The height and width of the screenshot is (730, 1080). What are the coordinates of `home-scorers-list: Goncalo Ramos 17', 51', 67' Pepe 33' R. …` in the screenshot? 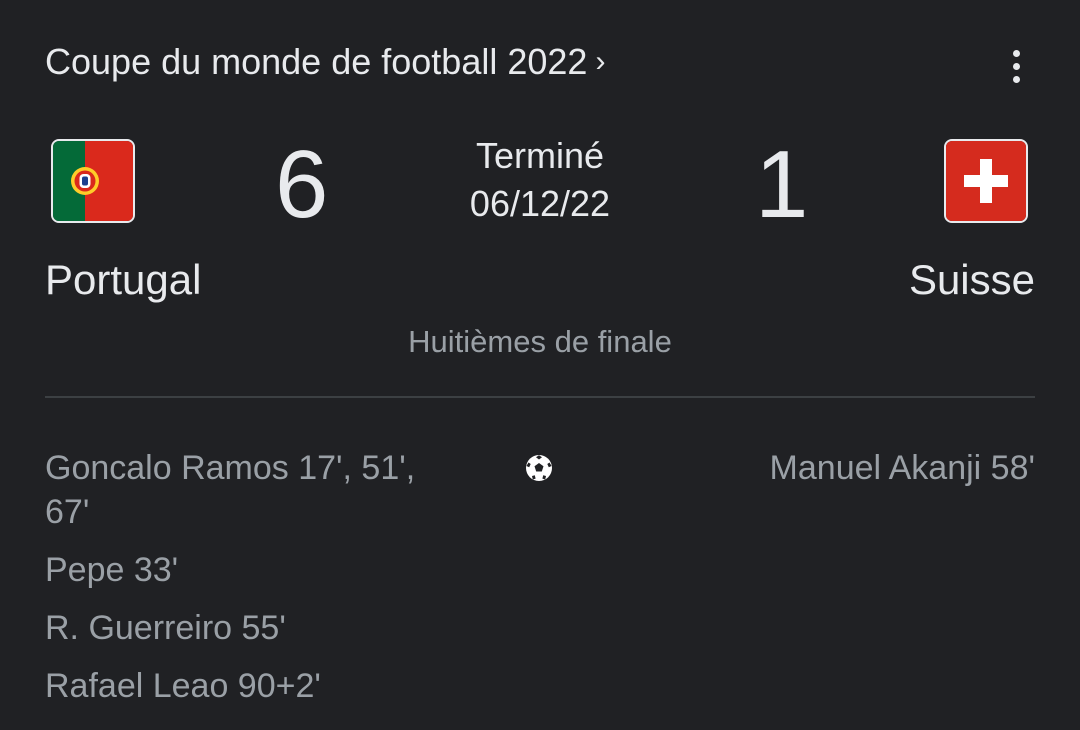 It's located at (235, 584).